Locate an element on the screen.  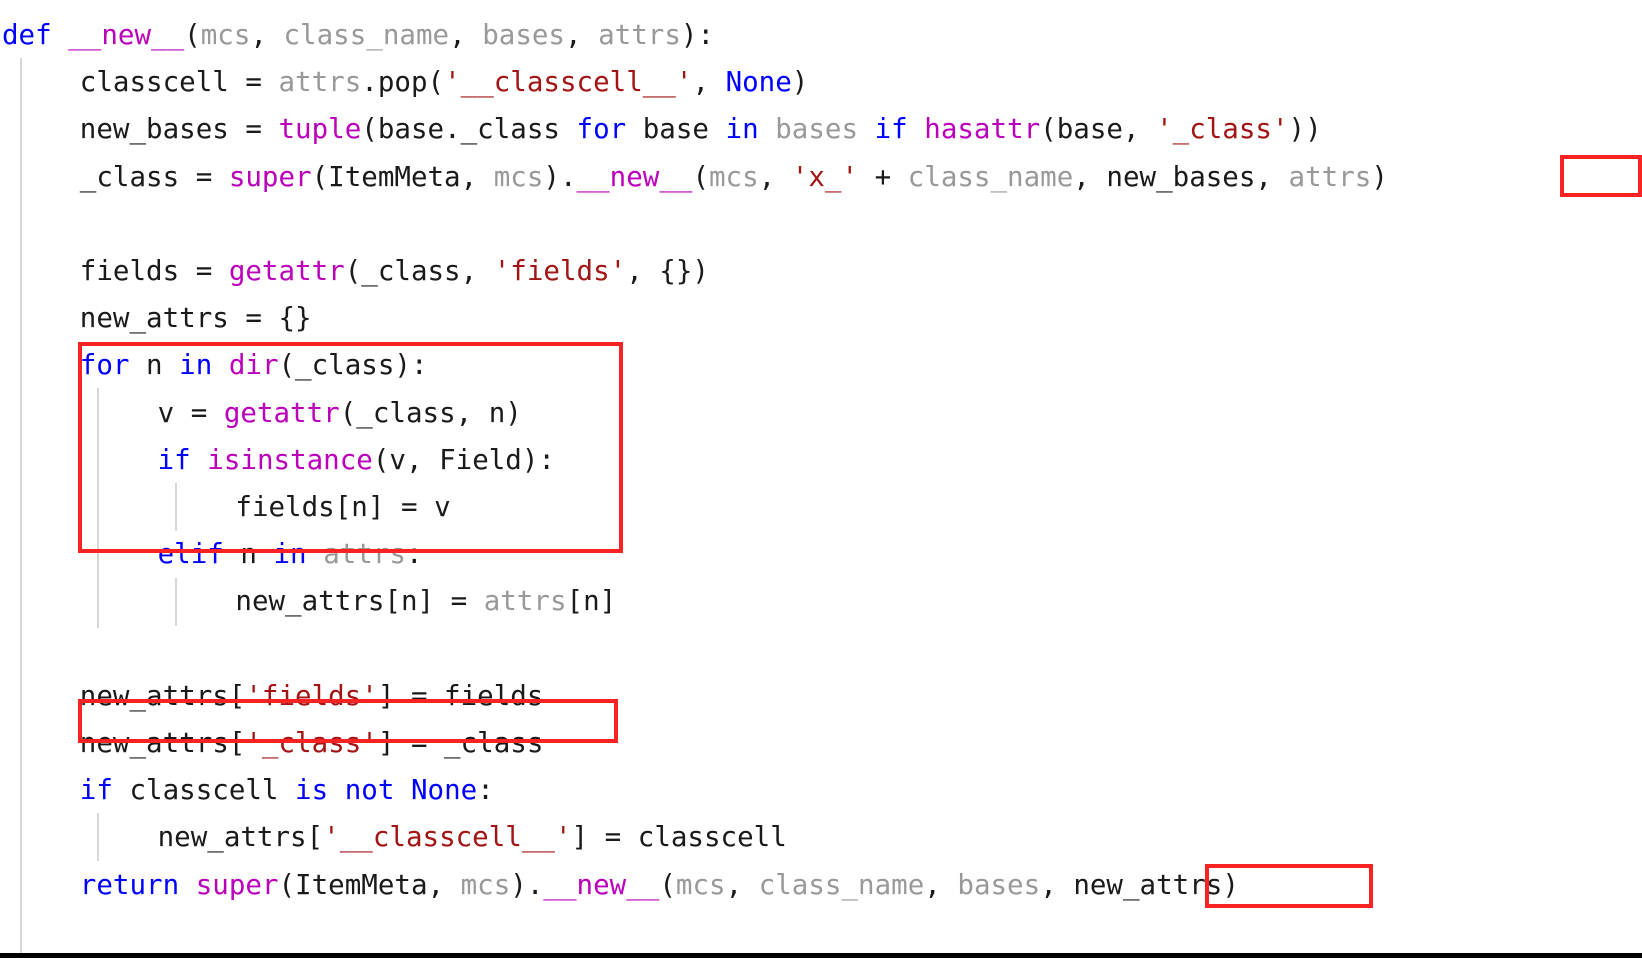
code-token: fields = is located at coordinates (154, 271).